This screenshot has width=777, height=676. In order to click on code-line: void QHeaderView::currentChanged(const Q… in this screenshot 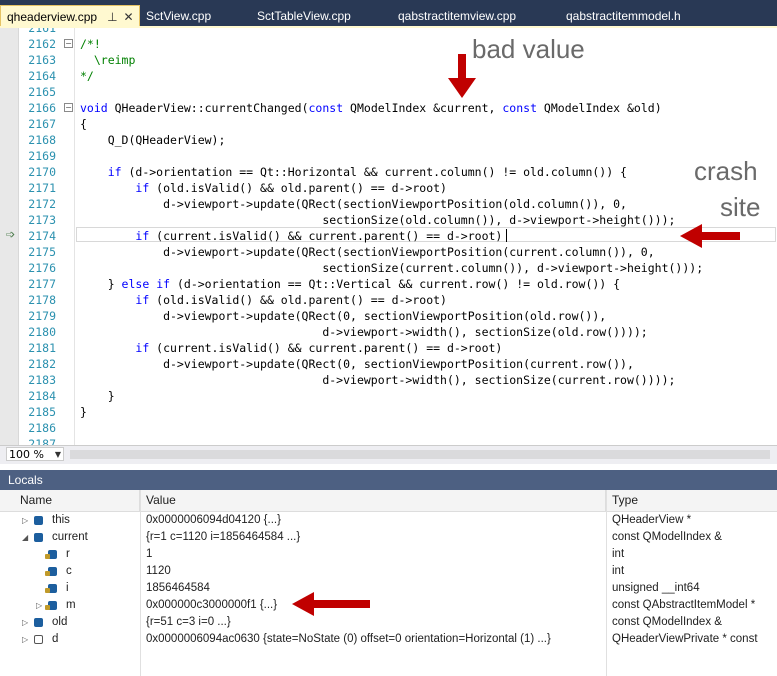, I will do `click(371, 108)`.